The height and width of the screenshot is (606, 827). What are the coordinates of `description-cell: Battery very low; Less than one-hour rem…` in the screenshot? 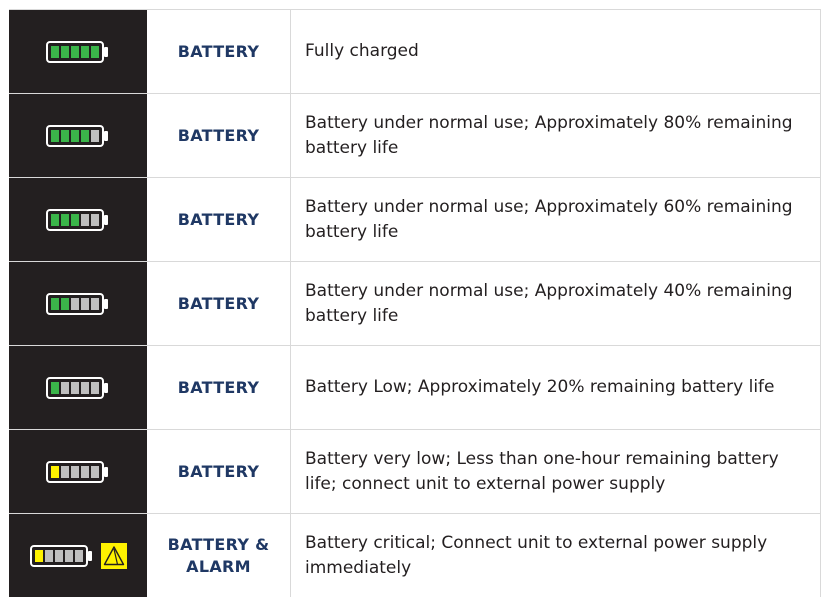 It's located at (555, 471).